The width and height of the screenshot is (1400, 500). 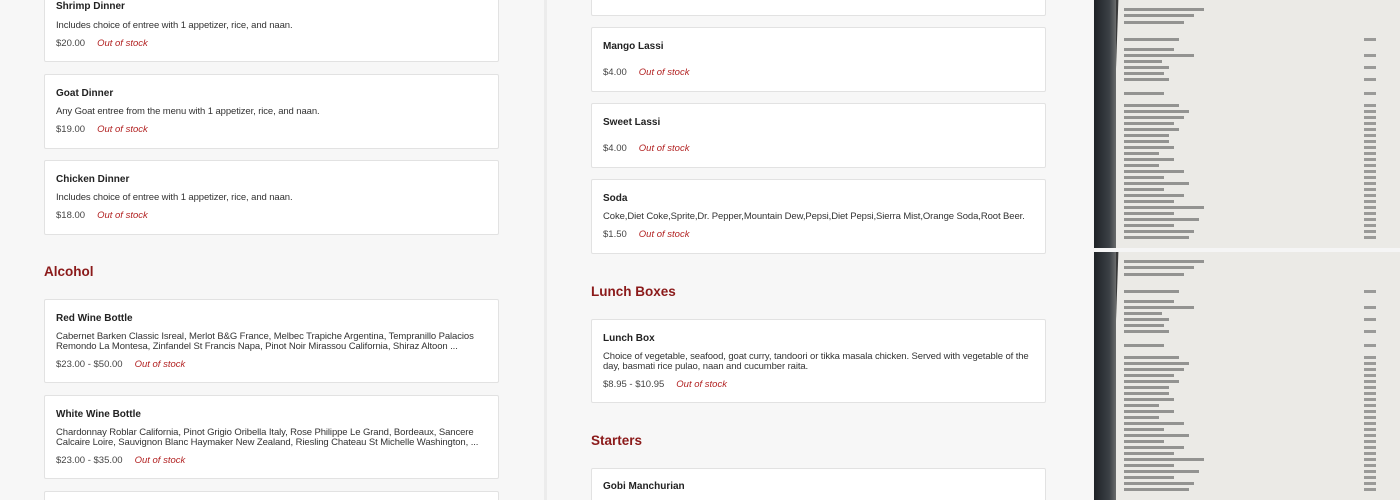 What do you see at coordinates (818, 484) in the screenshot?
I see `menu-item-card: Gobi Manchurian` at bounding box center [818, 484].